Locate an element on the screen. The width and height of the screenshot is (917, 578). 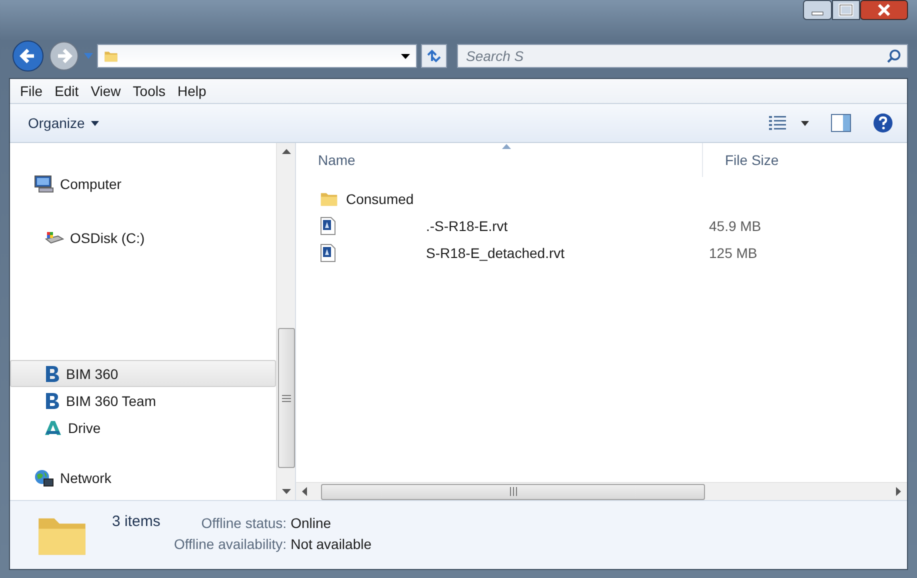
search-field: Search S is located at coordinates (682, 56).